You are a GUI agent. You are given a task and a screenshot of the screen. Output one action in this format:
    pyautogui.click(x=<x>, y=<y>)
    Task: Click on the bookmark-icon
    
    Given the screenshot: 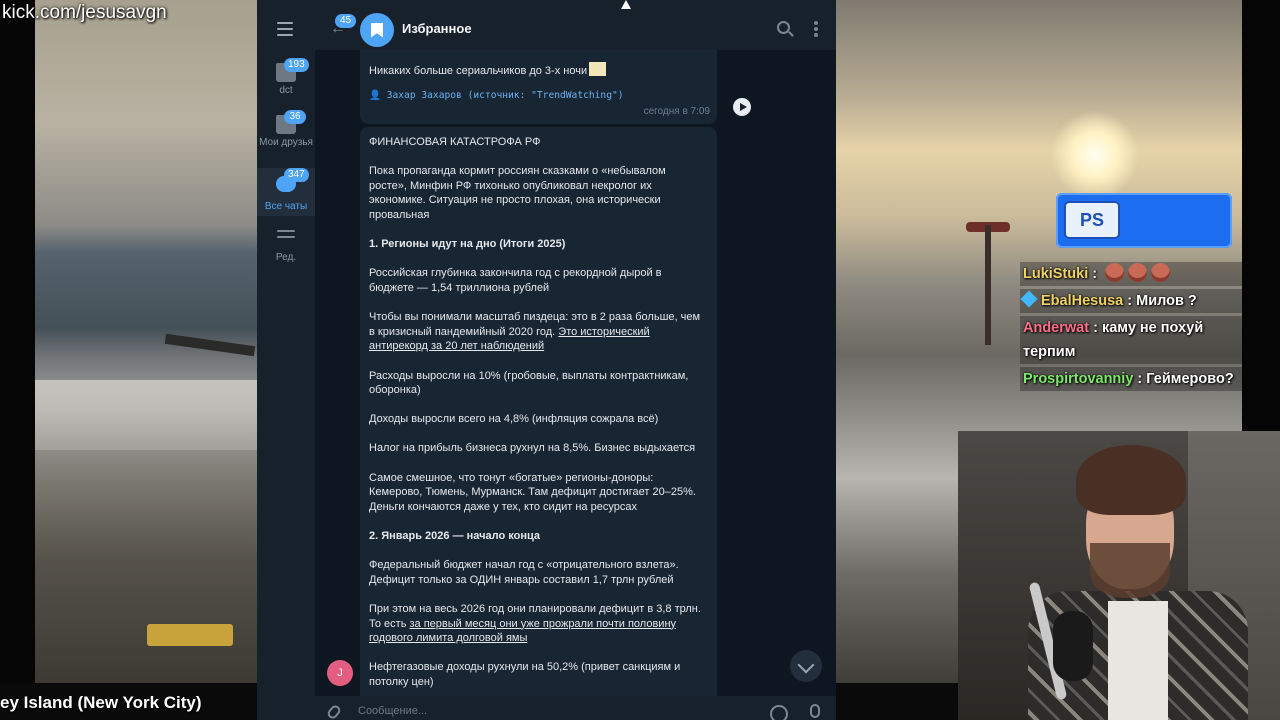 What is the action you would take?
    pyautogui.click(x=377, y=30)
    